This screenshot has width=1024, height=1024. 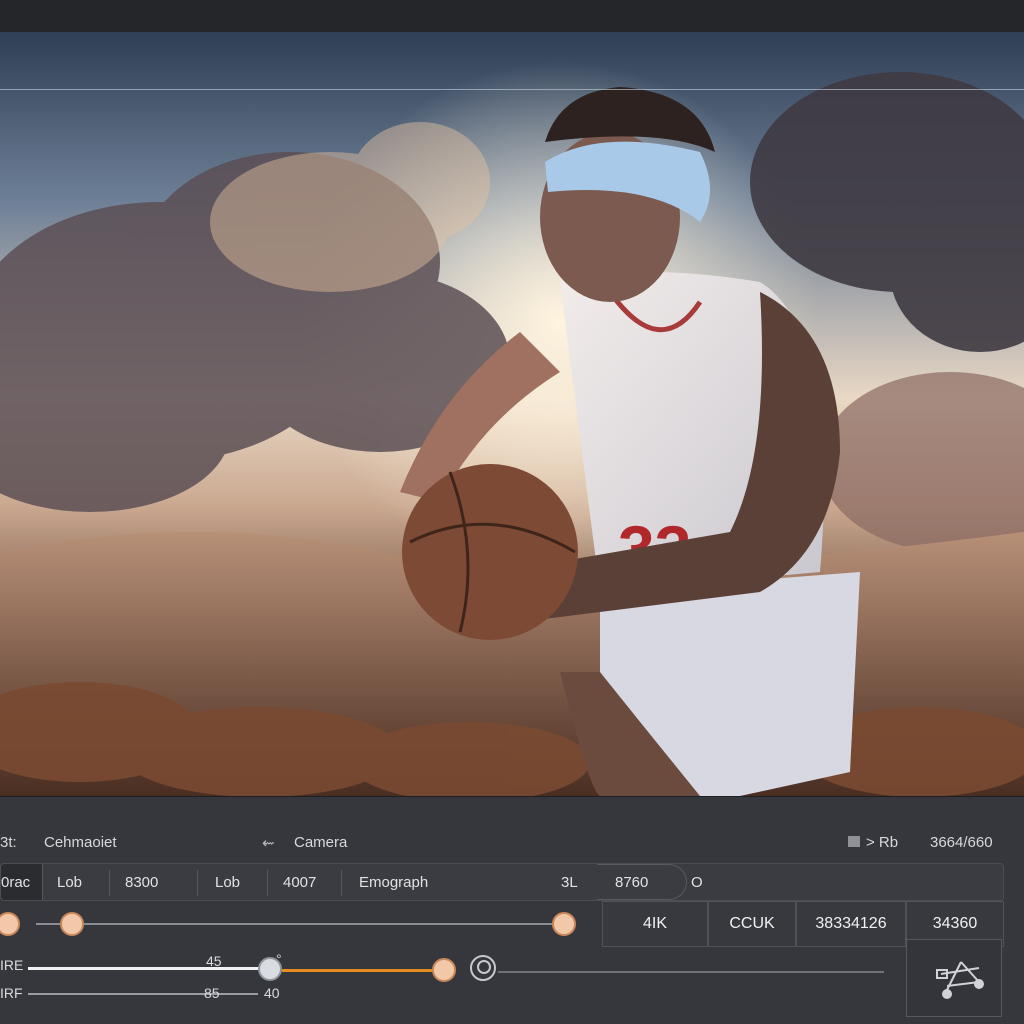 What do you see at coordinates (299, 924) in the screenshot?
I see `range-track` at bounding box center [299, 924].